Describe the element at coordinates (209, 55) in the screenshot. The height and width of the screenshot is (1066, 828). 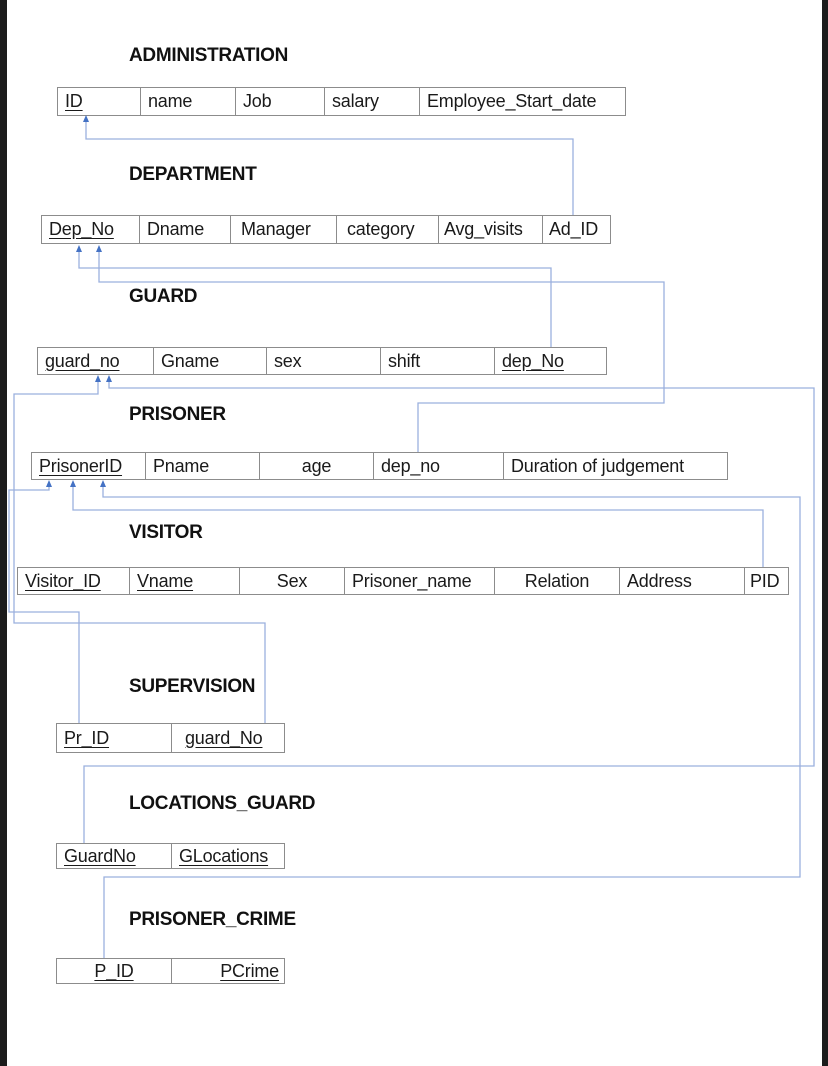
I see `table-title-administration: ADMINISTRATION` at that location.